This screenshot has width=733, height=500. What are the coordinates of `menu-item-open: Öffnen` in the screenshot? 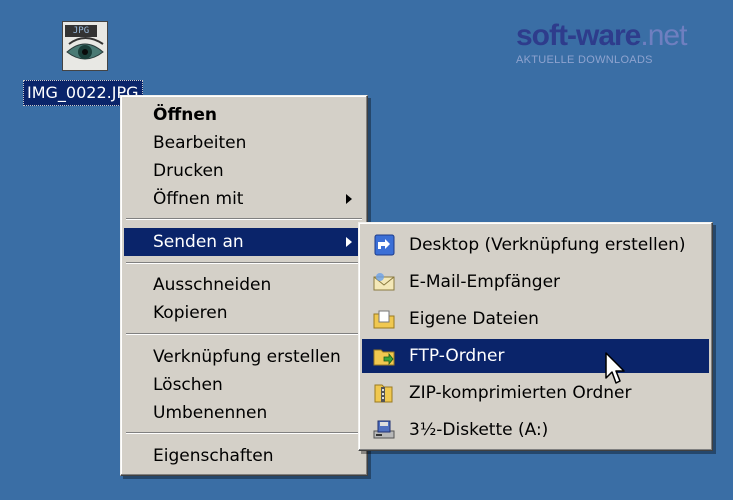 It's located at (244, 115).